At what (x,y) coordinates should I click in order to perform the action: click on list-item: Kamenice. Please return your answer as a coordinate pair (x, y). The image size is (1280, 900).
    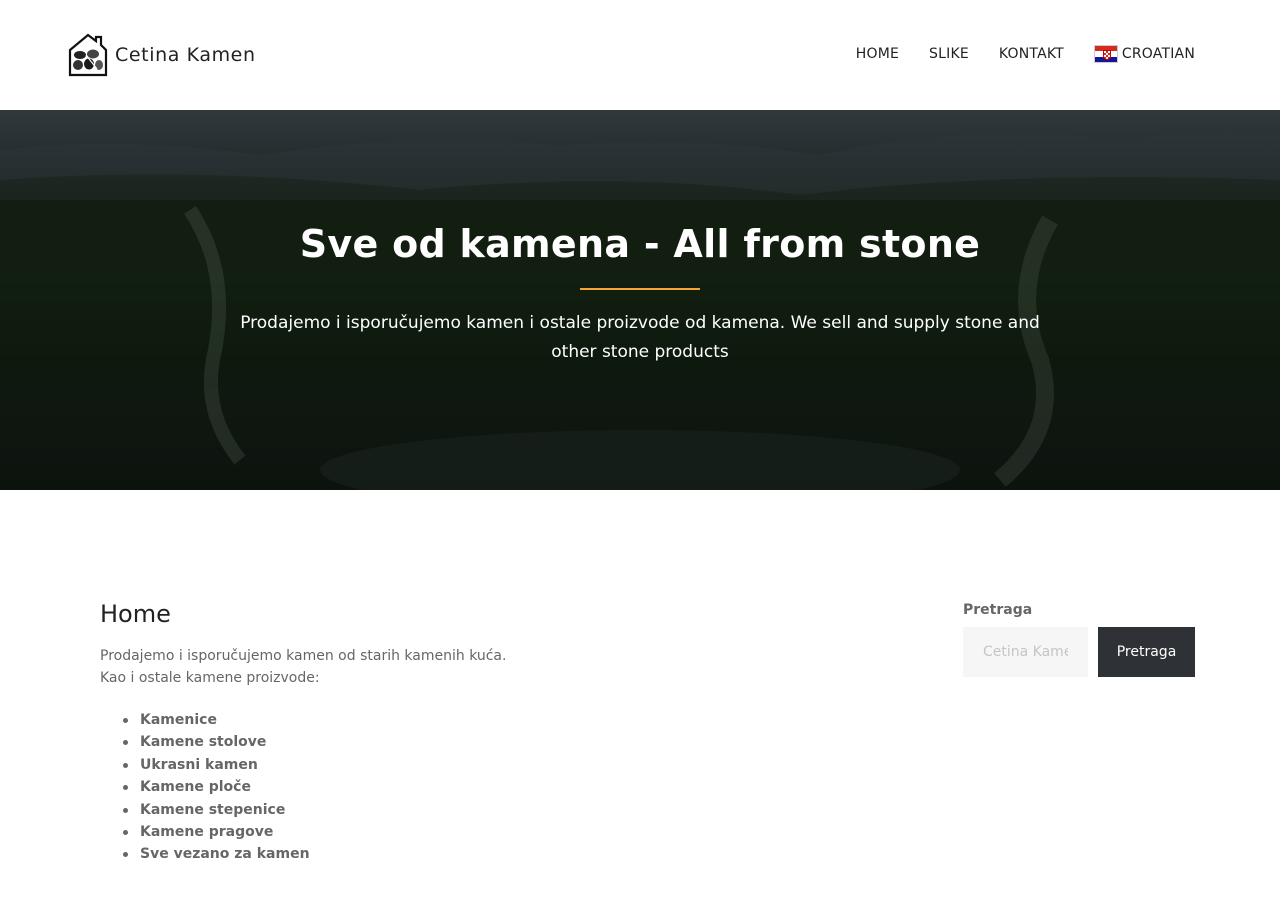
    Looking at the image, I should click on (215, 720).